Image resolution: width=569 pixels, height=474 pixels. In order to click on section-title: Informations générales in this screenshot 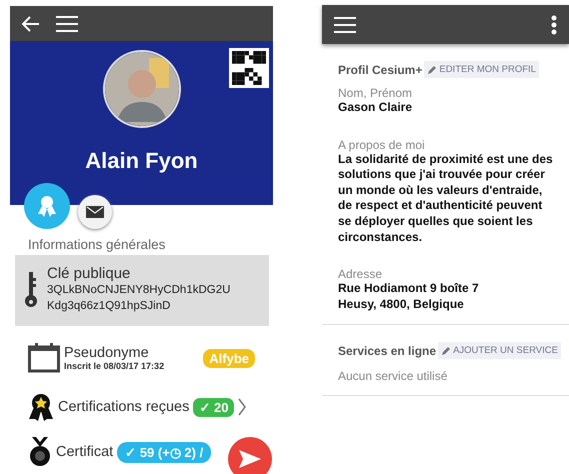, I will do `click(97, 244)`.